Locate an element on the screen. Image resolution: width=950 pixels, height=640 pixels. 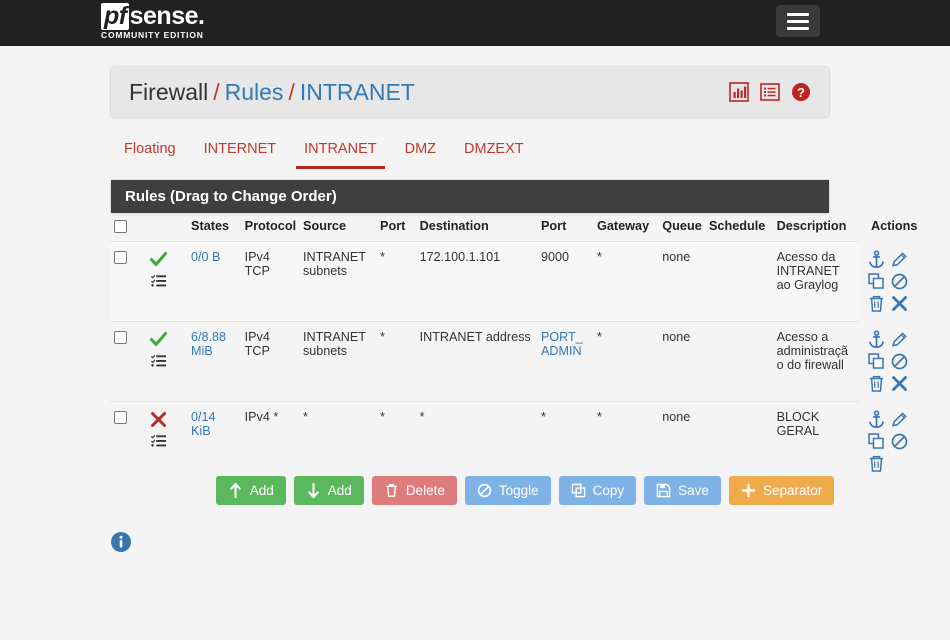
row-schedule-cell is located at coordinates (738, 281).